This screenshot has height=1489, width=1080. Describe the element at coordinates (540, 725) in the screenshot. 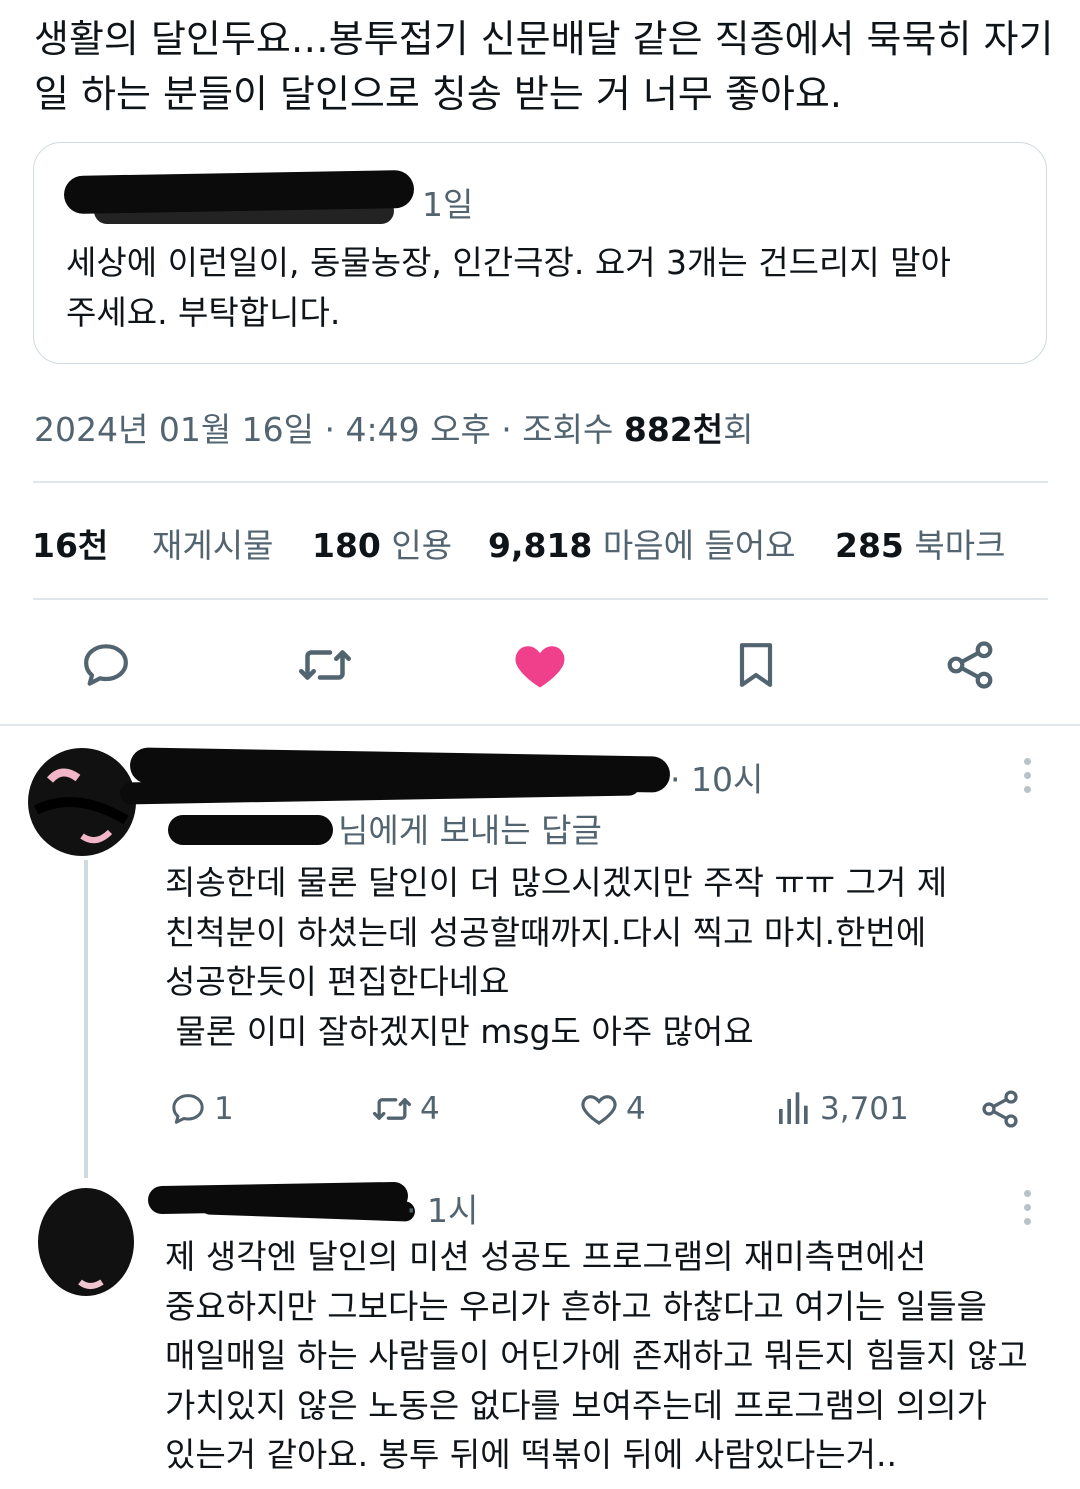

I see `section-divider` at that location.